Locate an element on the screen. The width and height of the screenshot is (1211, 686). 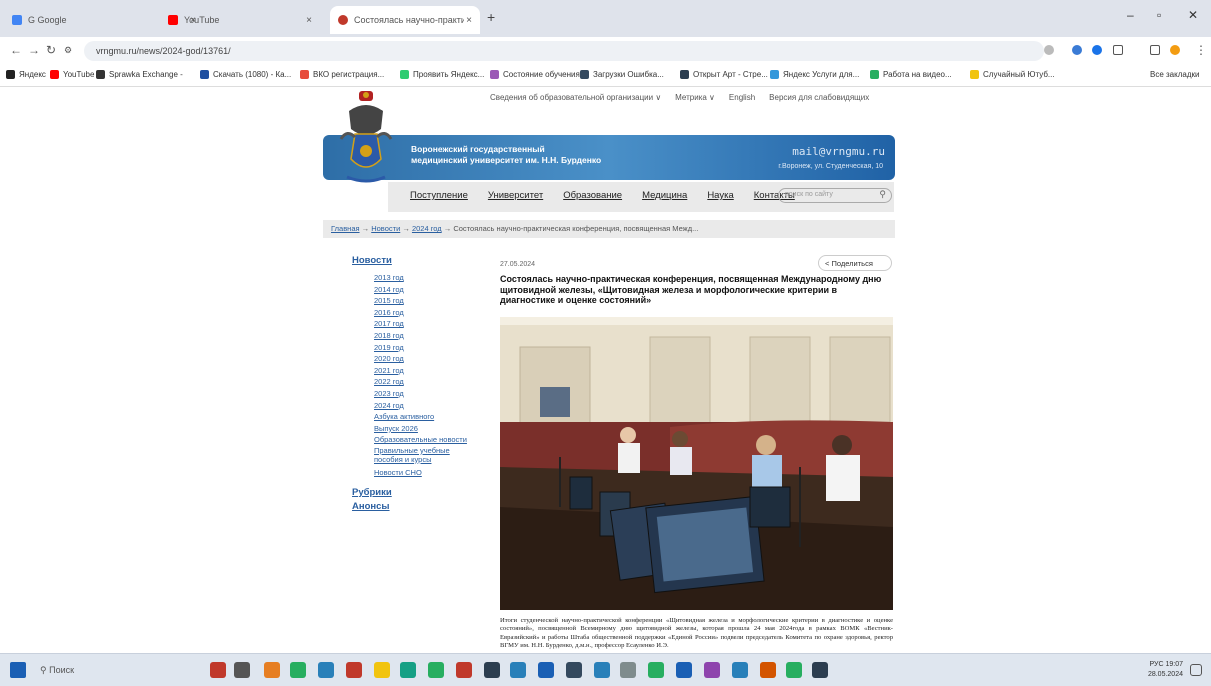
sidebar-link: Новости СНО is located at coordinates (428, 473).